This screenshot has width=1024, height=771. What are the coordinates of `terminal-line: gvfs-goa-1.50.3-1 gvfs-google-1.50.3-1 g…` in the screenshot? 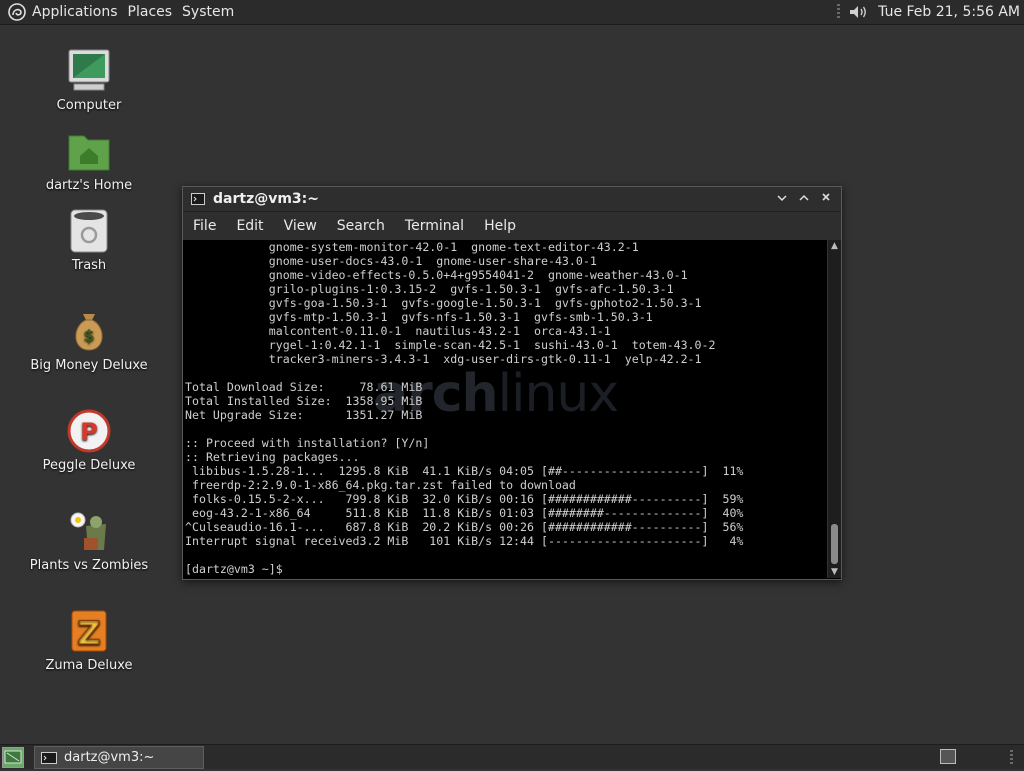 It's located at (443, 303).